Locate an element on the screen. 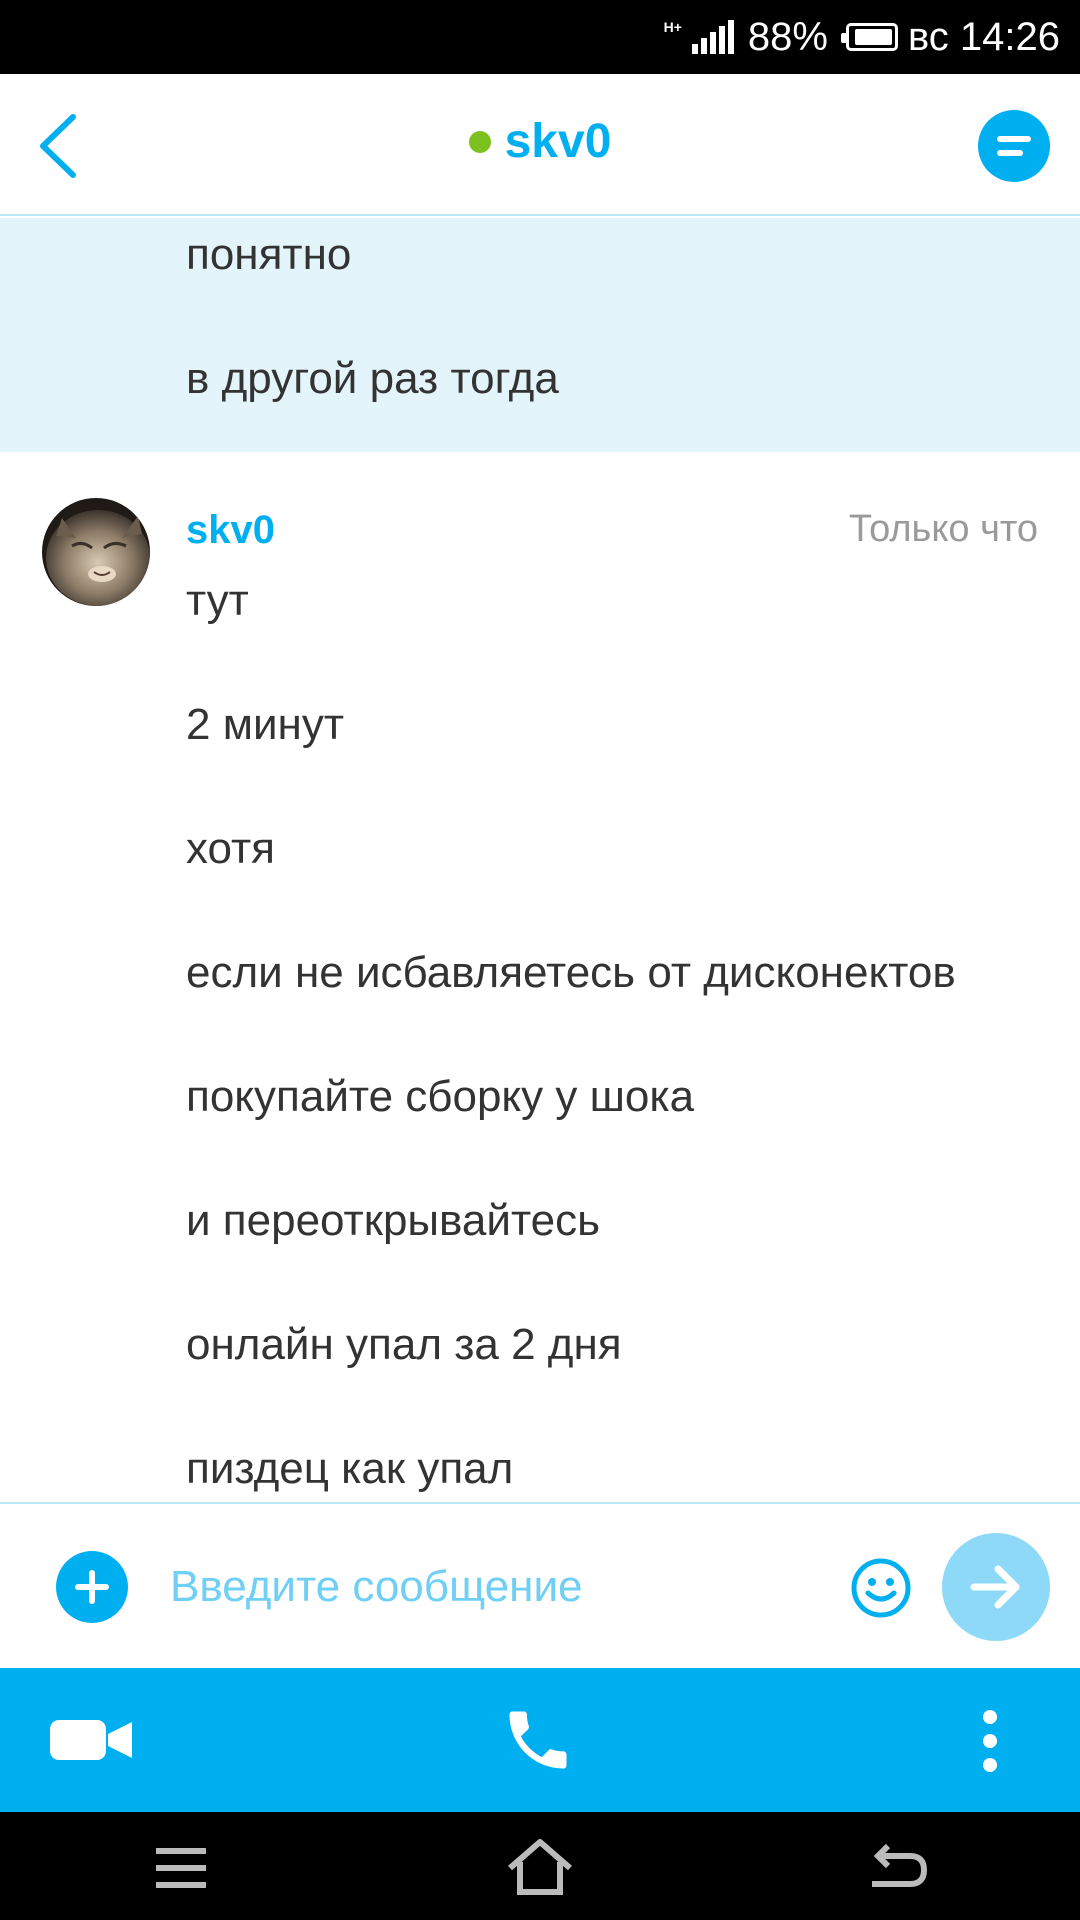  voice-call-button is located at coordinates (538, 1742).